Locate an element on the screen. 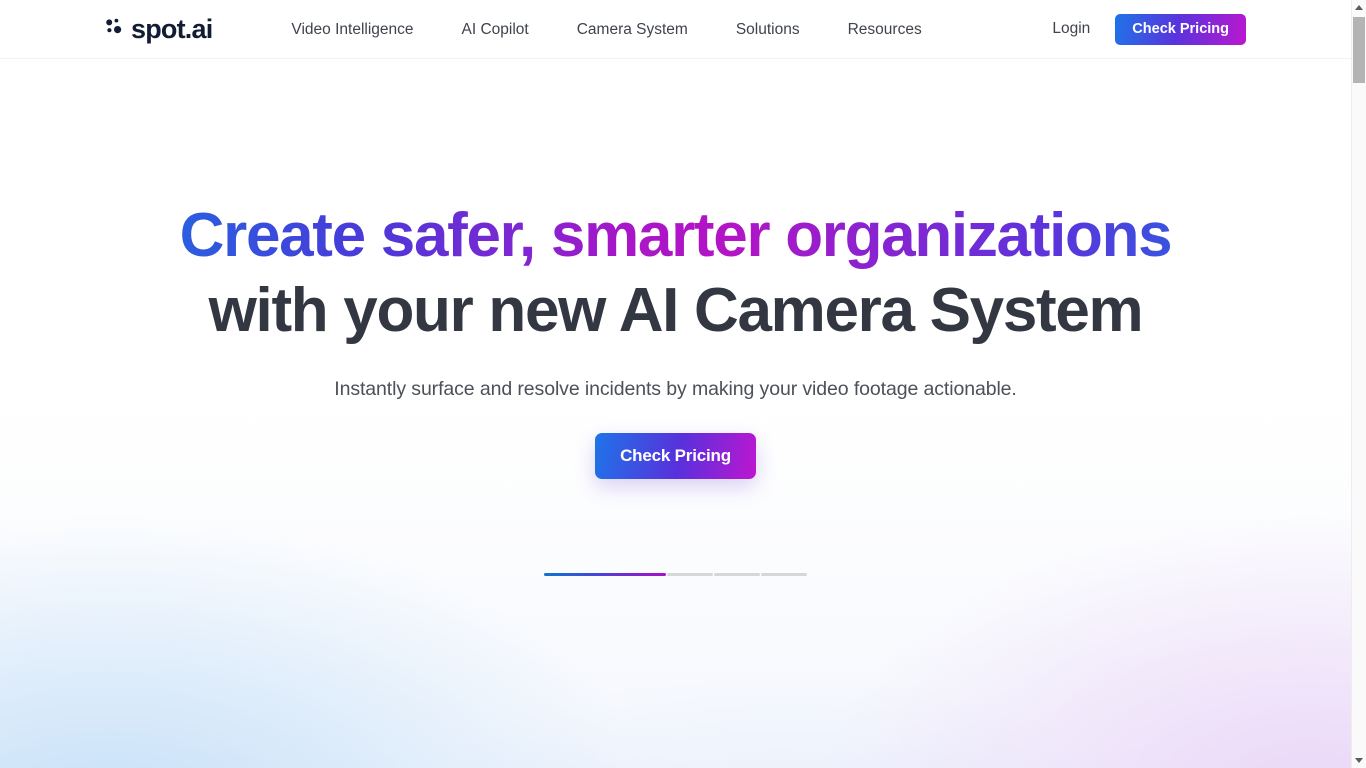 This screenshot has width=1366, height=768. scrollbar-down-button is located at coordinates (1359, 760).